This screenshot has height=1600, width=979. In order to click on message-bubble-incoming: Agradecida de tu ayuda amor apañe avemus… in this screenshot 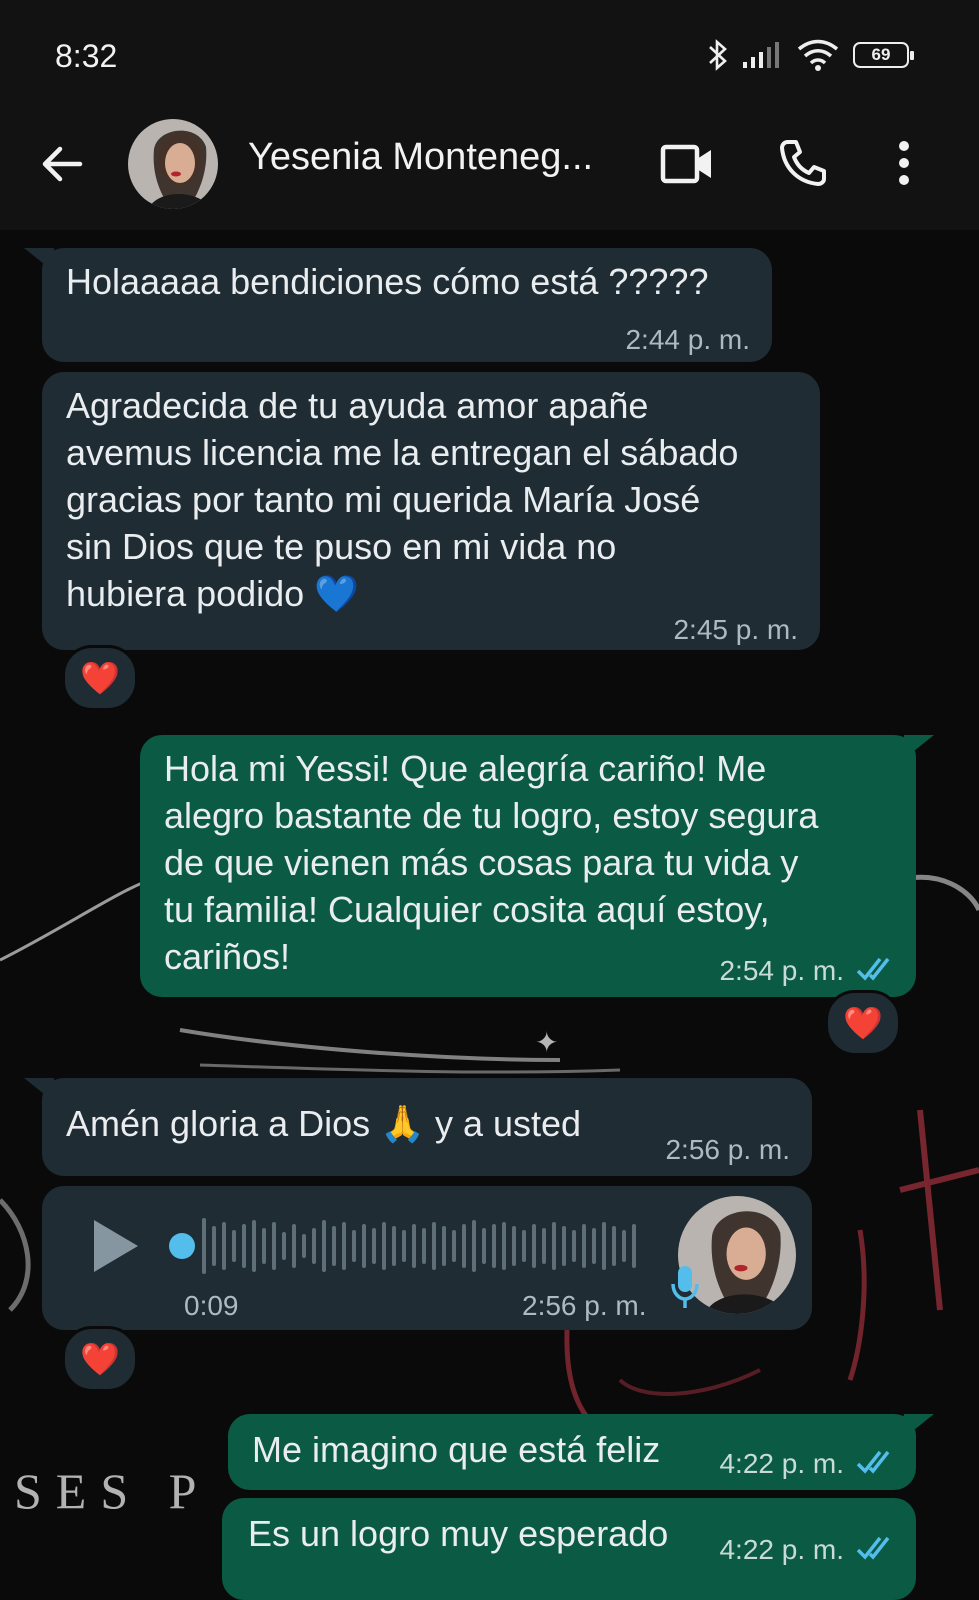, I will do `click(431, 511)`.